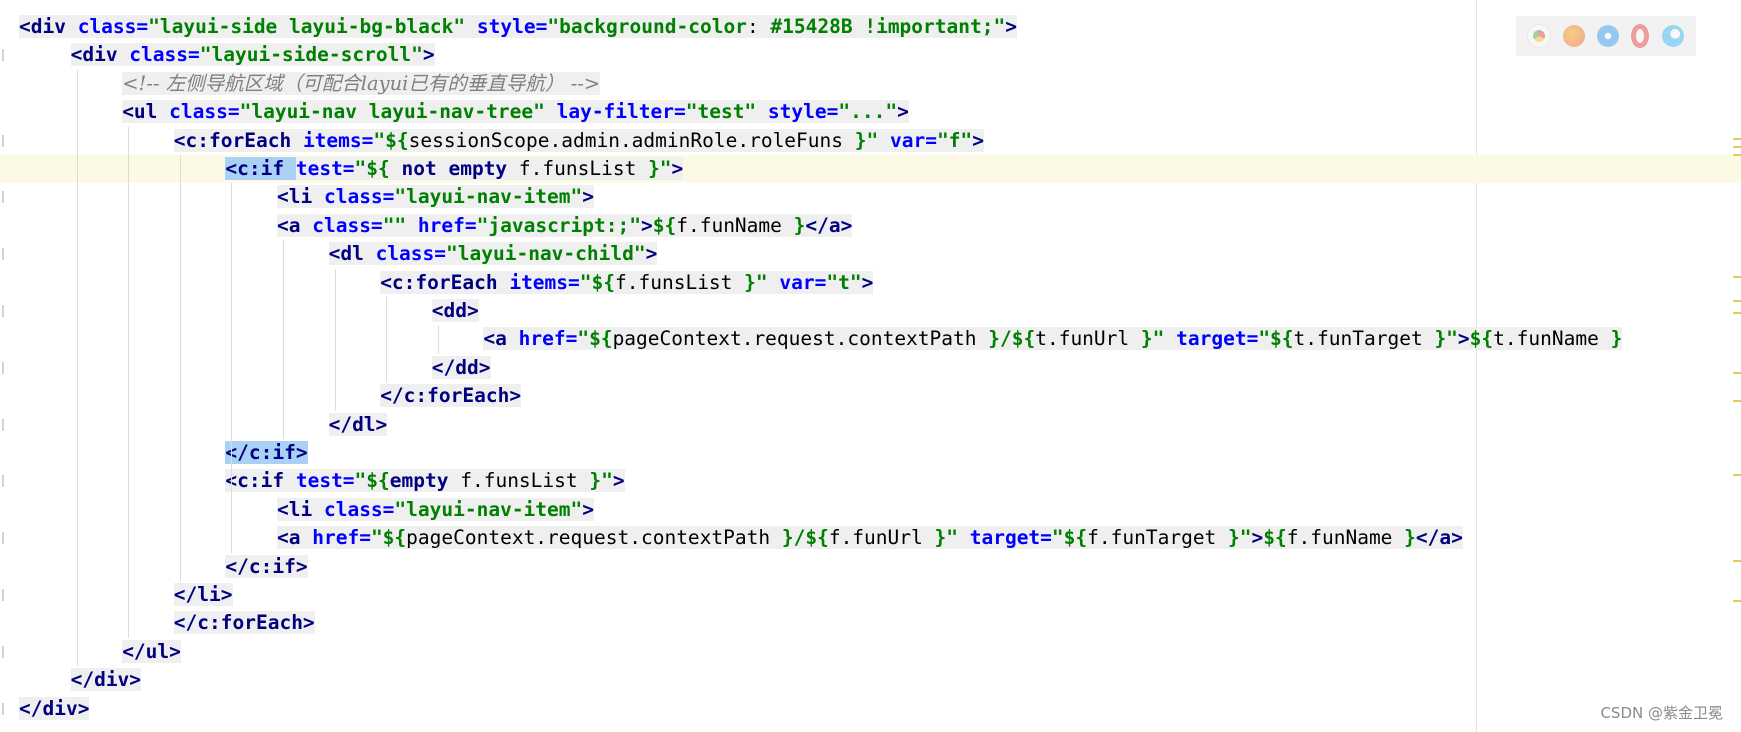 The height and width of the screenshot is (732, 1741). Describe the element at coordinates (325, 168) in the screenshot. I see `code-token: test=` at that location.